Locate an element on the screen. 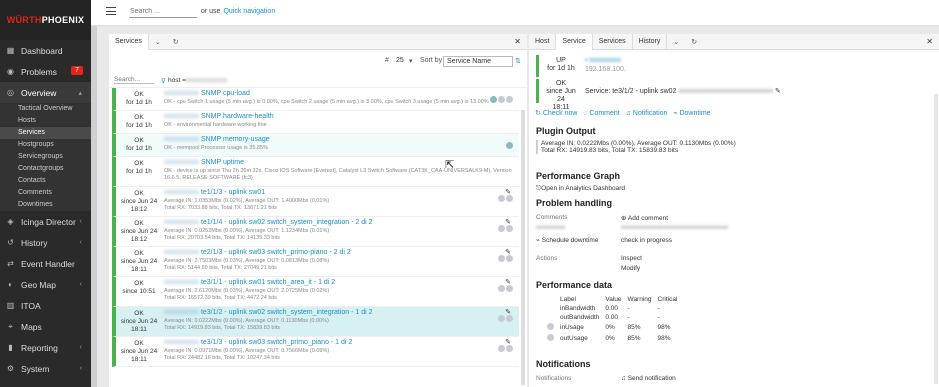 This screenshot has height=387, width=939. problems-icon: ◉ is located at coordinates (10, 71).